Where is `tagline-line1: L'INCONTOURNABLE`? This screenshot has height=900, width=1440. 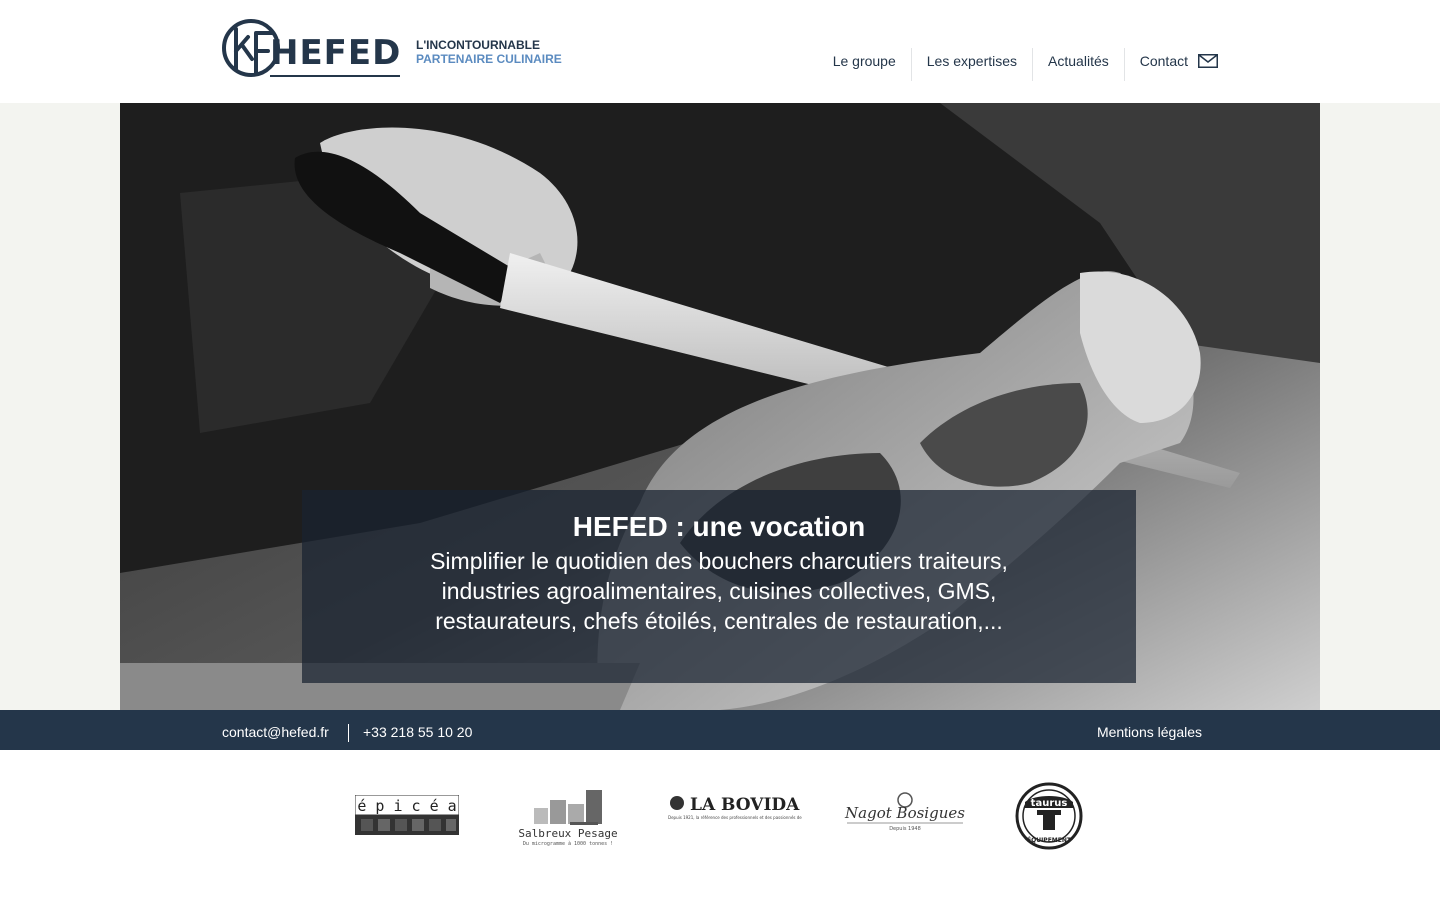
tagline-line1: L'INCONTOURNABLE is located at coordinates (478, 45).